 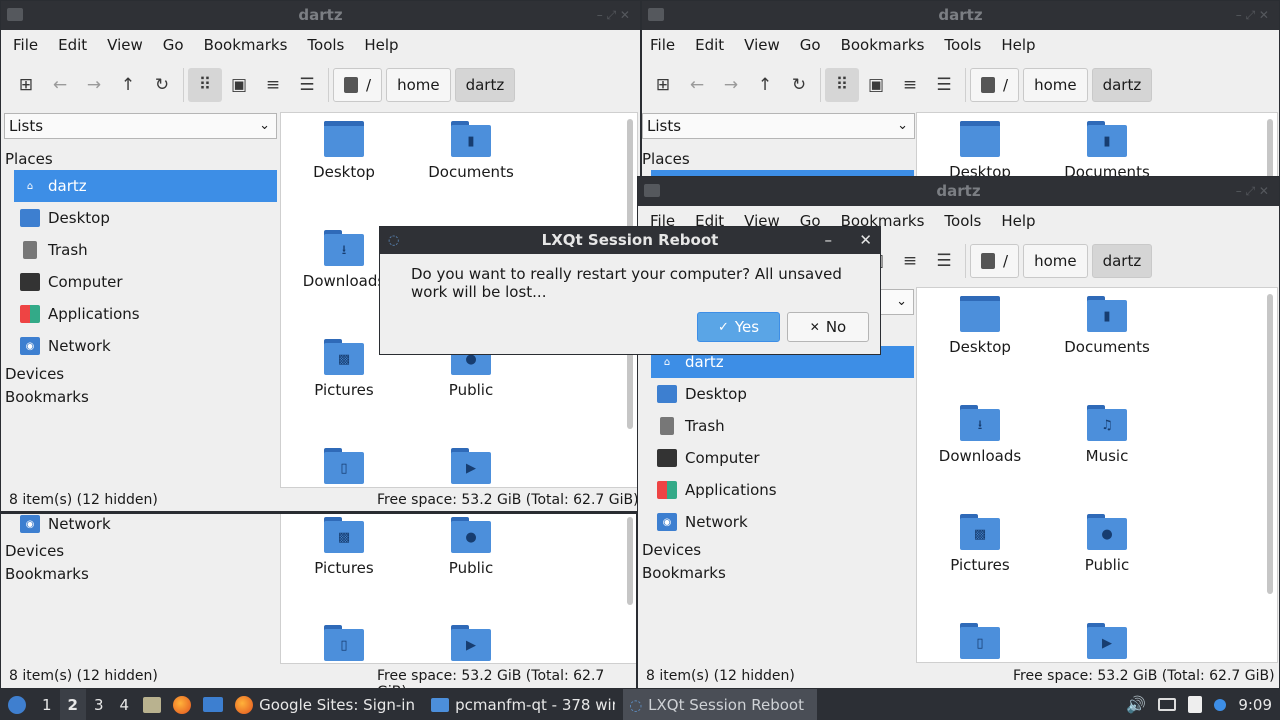 I want to click on file-item-music: ♫ Music, so click(x=1107, y=435).